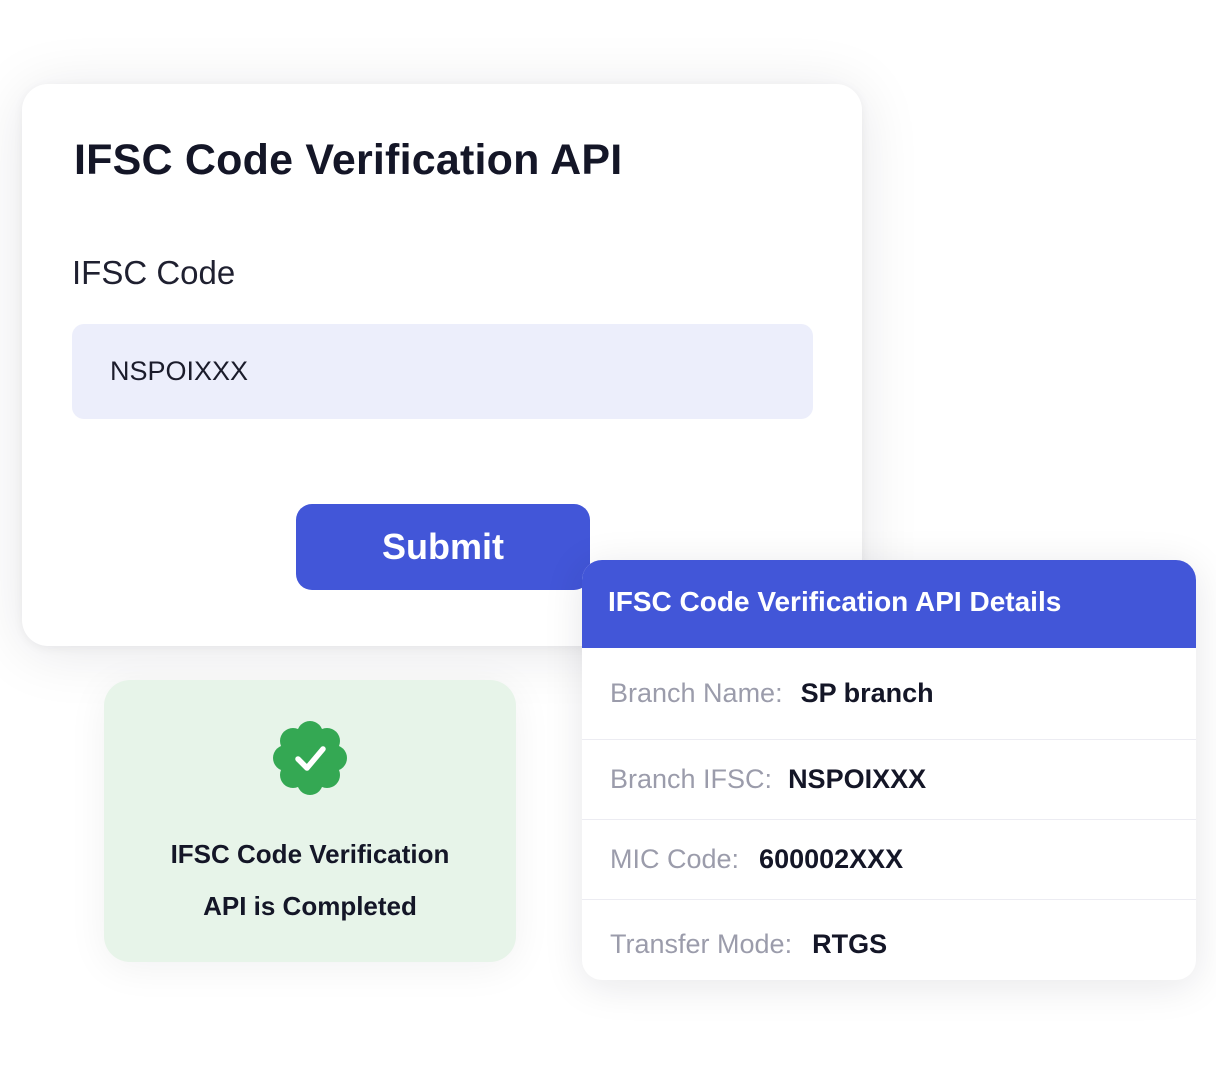  What do you see at coordinates (442, 371) in the screenshot?
I see `ifsc-code-input` at bounding box center [442, 371].